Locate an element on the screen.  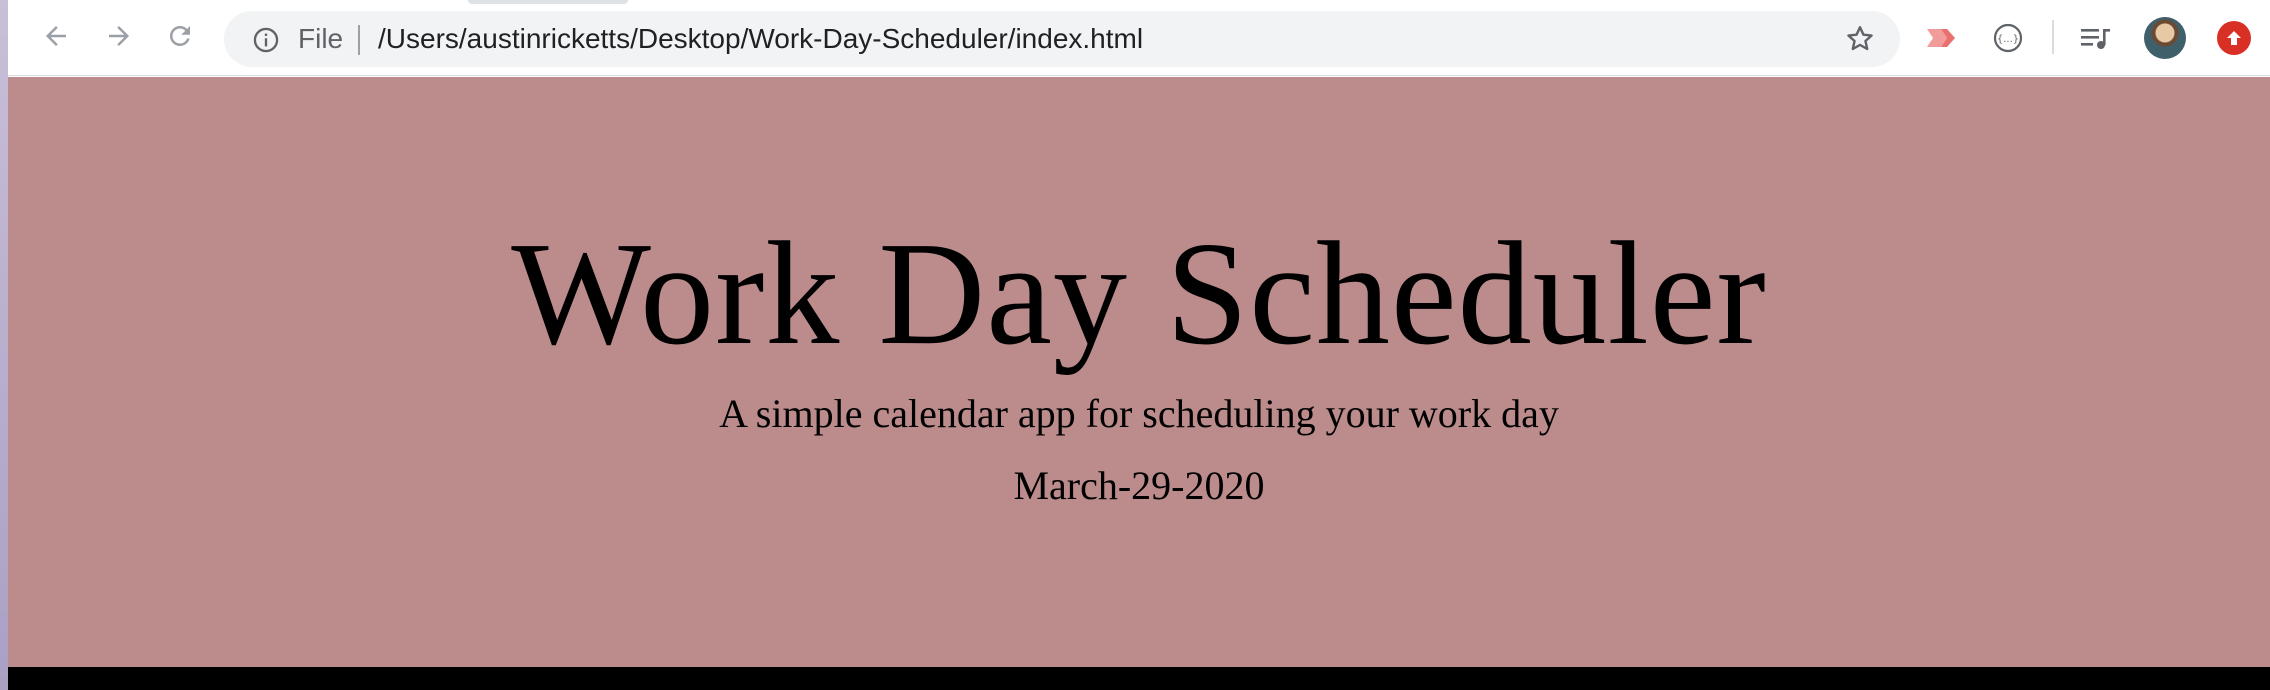
reload-button is located at coordinates (180, 36).